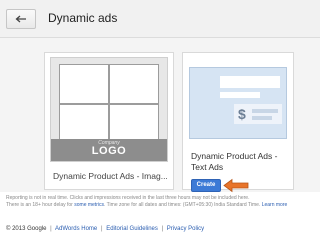  What do you see at coordinates (26, 229) in the screenshot?
I see `copyright-text: © 2013 Google` at bounding box center [26, 229].